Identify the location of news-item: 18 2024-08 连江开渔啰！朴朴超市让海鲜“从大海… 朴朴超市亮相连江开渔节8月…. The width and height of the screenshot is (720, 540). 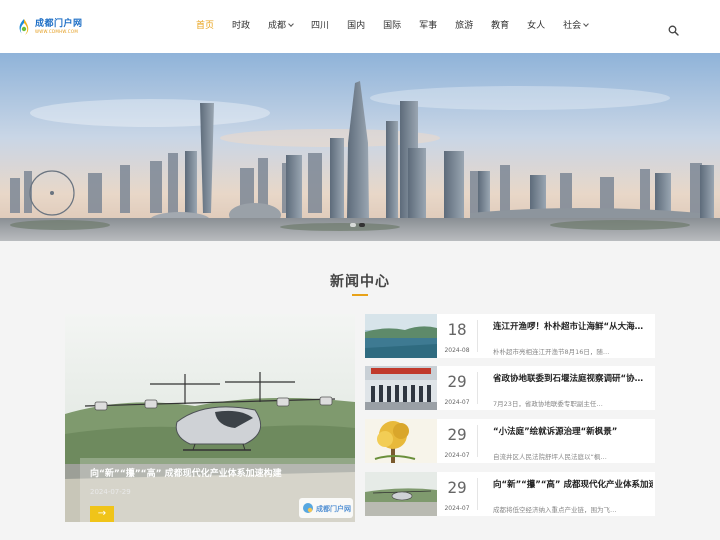
(510, 336).